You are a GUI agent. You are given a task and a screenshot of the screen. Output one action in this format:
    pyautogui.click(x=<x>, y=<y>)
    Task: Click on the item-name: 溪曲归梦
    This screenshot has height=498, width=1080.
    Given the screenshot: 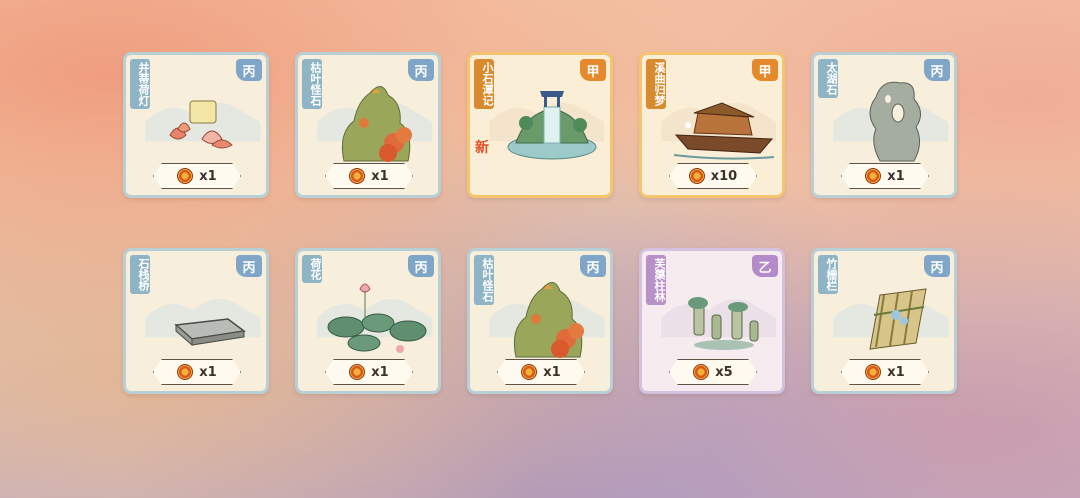 What is the action you would take?
    pyautogui.click(x=656, y=84)
    